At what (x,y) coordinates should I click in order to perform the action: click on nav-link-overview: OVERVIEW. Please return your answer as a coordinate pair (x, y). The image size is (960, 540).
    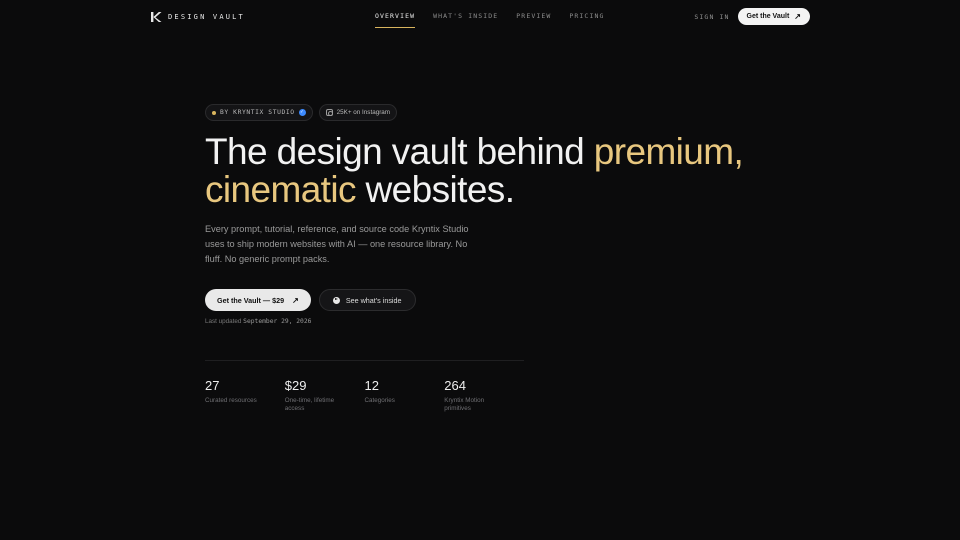
    Looking at the image, I should click on (395, 20).